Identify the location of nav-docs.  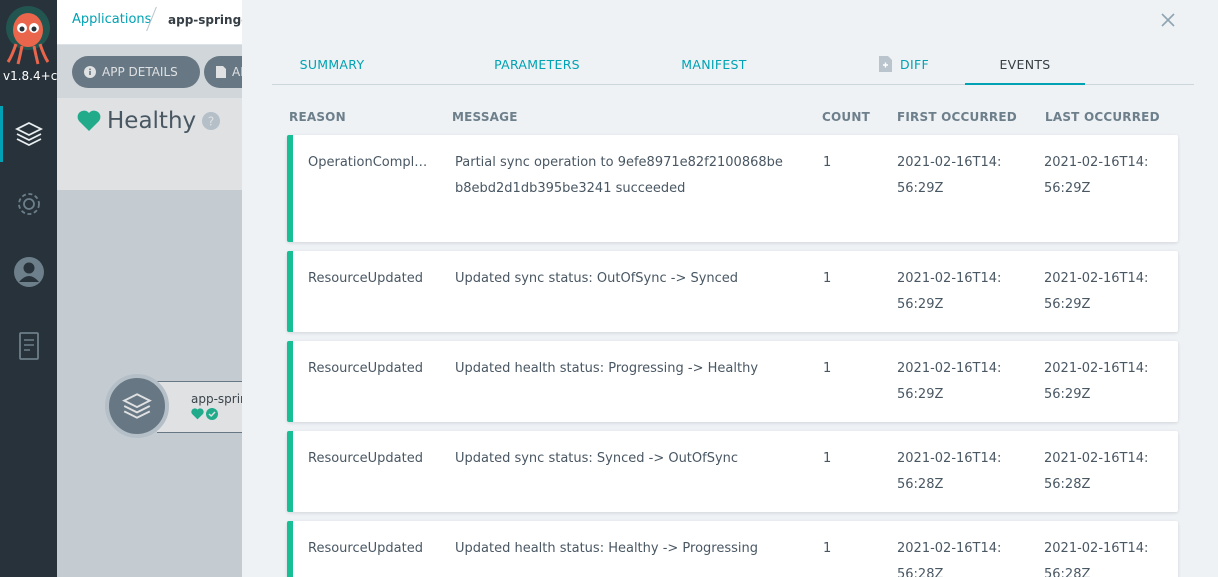
(28, 346).